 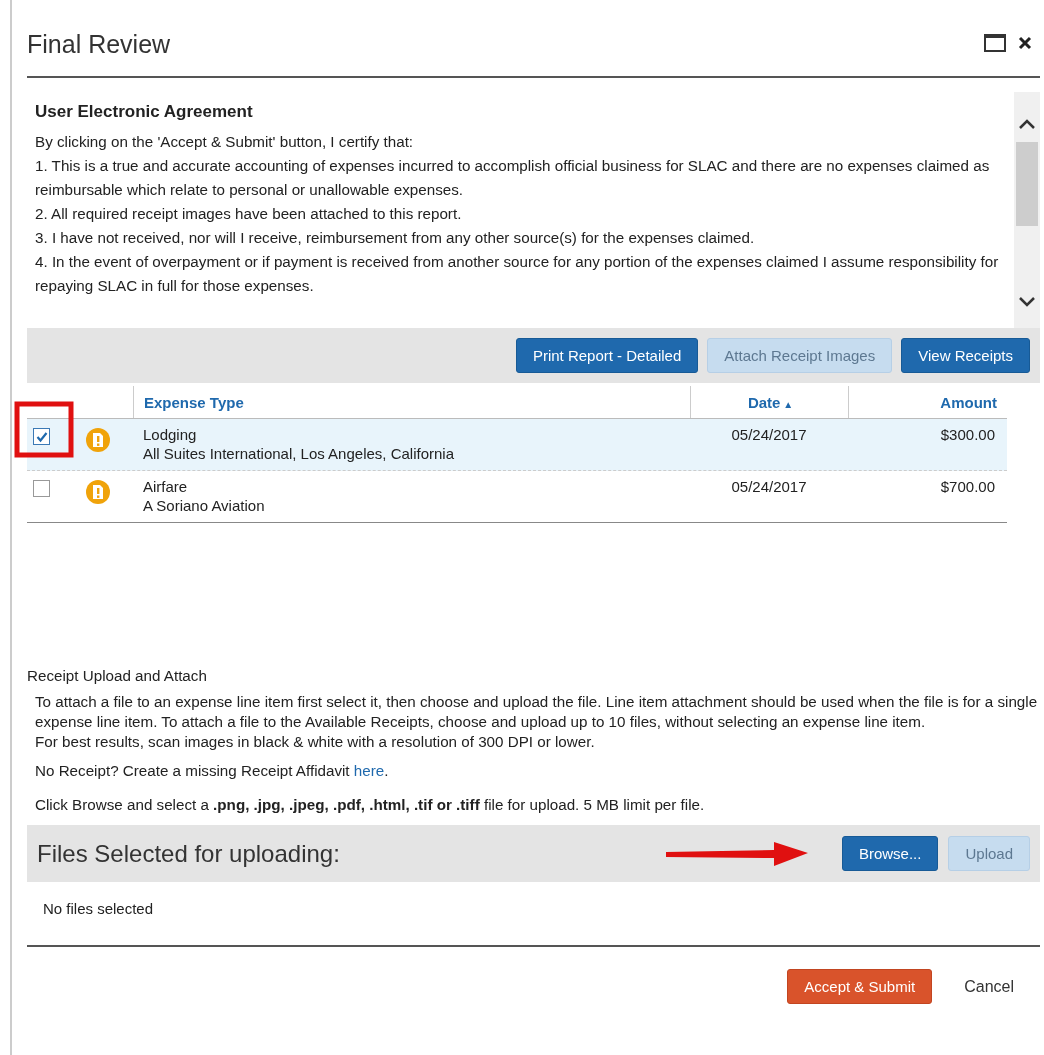 What do you see at coordinates (533, 914) in the screenshot?
I see `empty-message: No files selected` at bounding box center [533, 914].